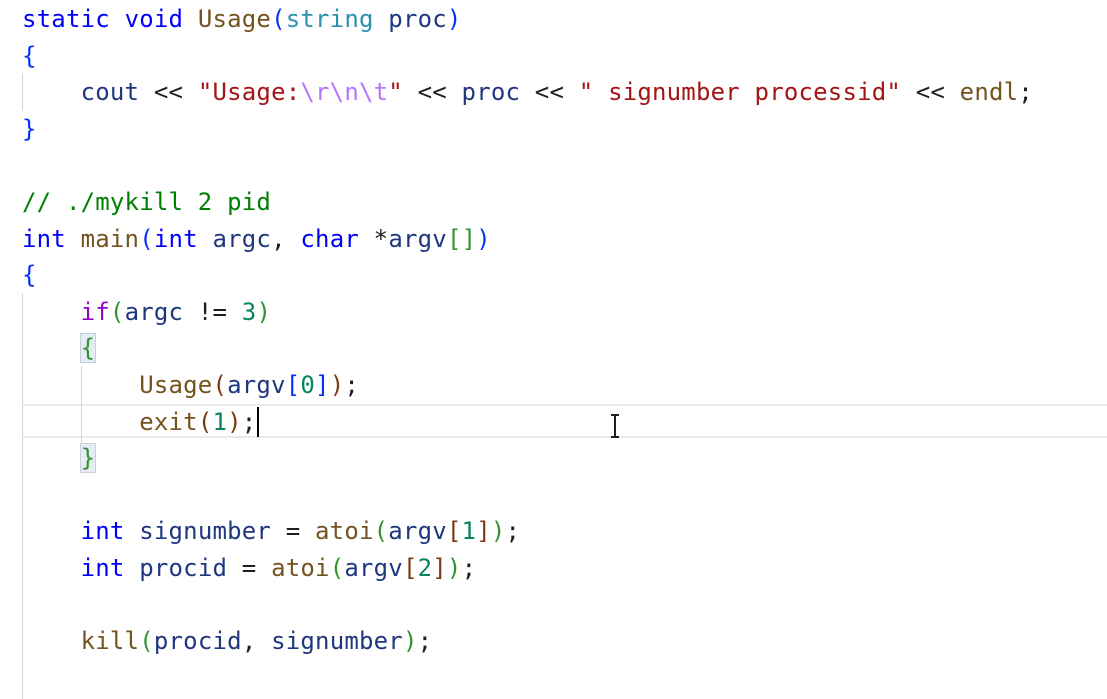  I want to click on code-line: int main(int argc, char *argv[]), so click(256, 239).